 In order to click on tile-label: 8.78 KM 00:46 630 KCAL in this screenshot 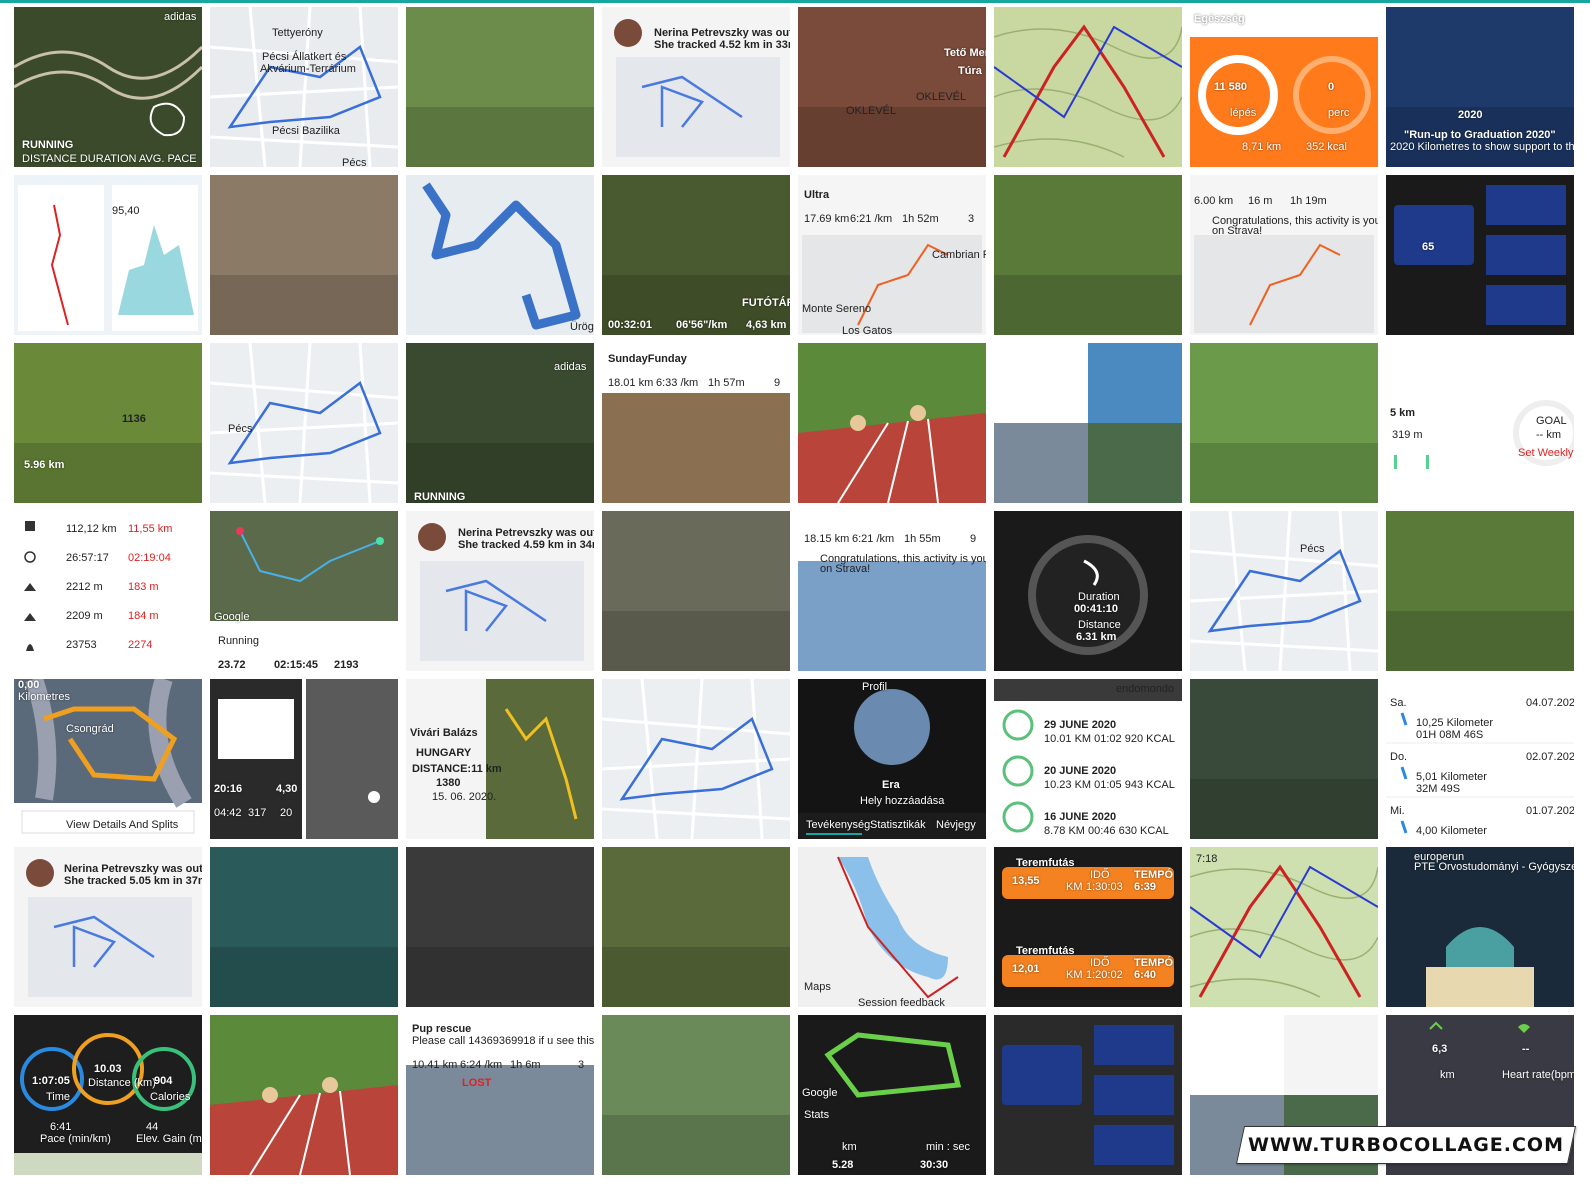, I will do `click(1106, 831)`.